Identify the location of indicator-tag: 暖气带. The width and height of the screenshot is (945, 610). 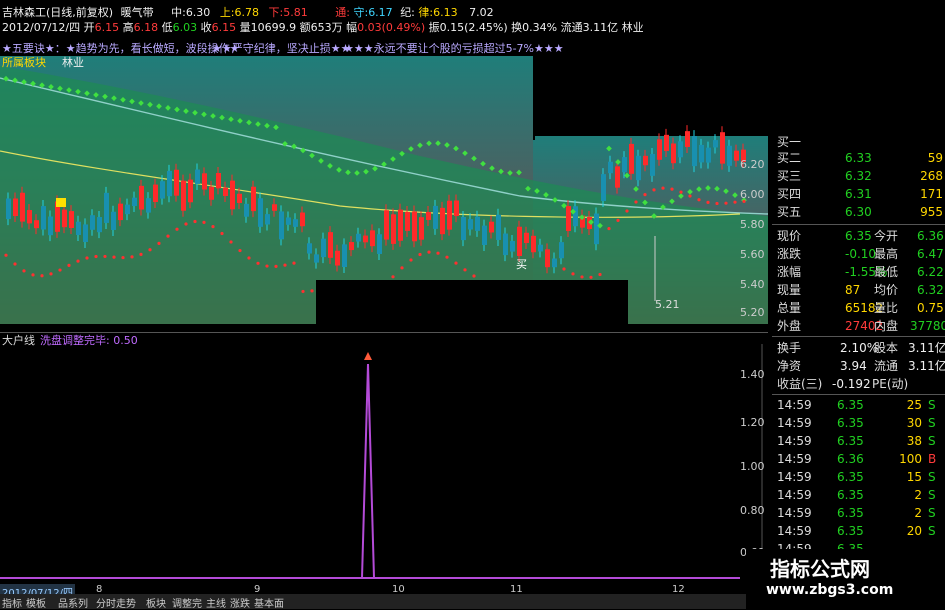
(137, 12).